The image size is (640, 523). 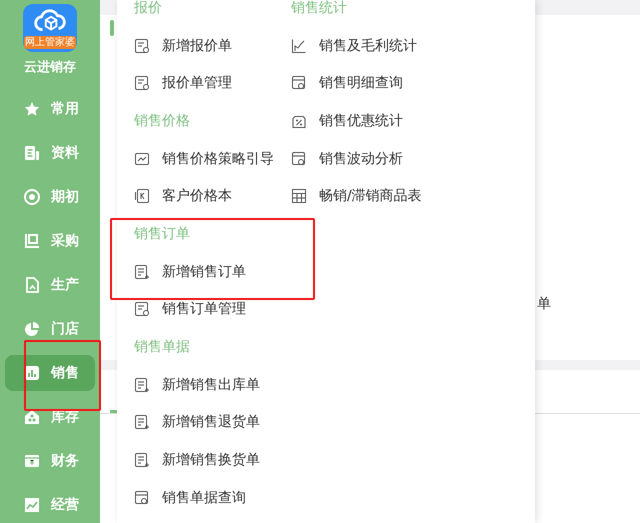 What do you see at coordinates (162, 121) in the screenshot?
I see `menu-section-heading: 销售价格` at bounding box center [162, 121].